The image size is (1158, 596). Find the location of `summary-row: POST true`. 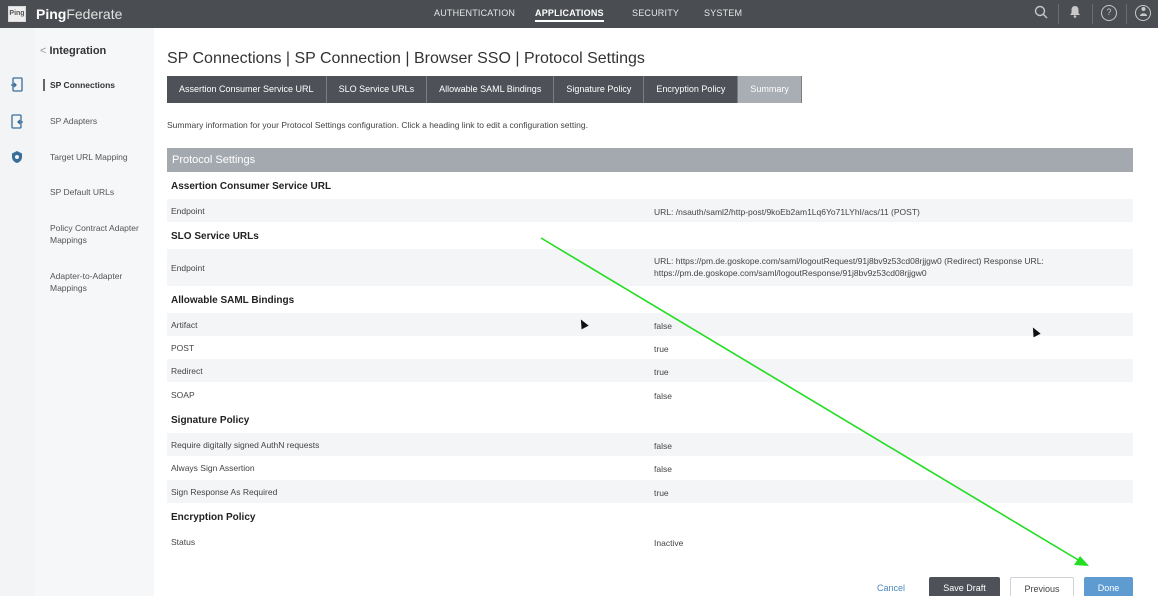

summary-row: POST true is located at coordinates (650, 347).